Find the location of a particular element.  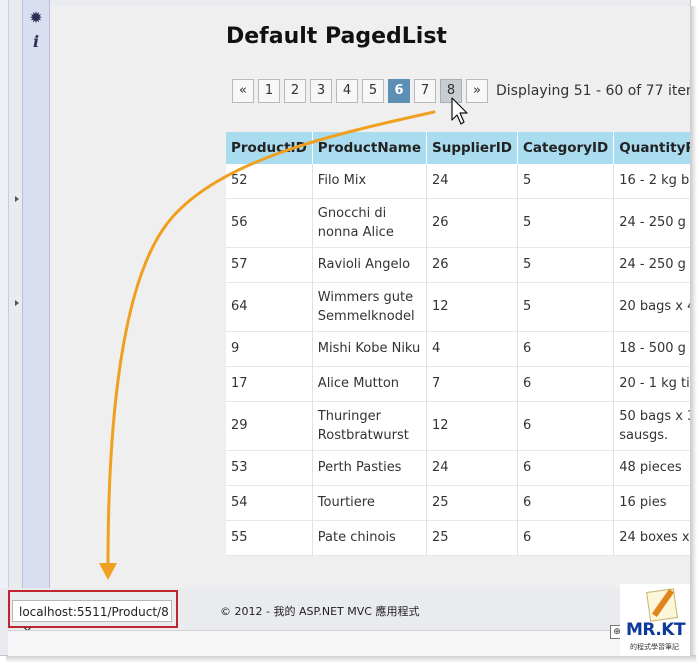

annotation-highlight-box is located at coordinates (93, 609).